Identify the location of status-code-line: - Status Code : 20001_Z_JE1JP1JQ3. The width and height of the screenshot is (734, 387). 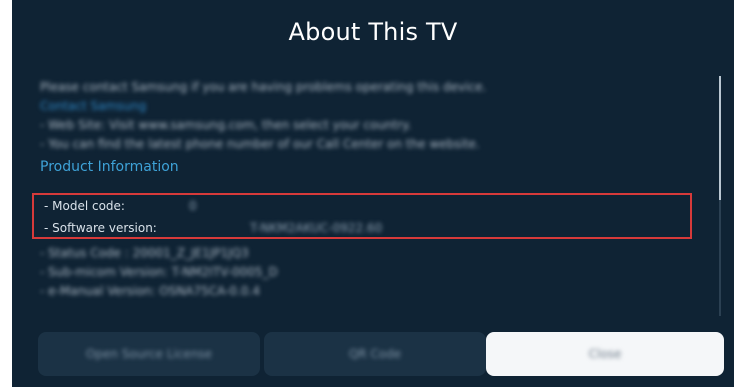
(144, 253).